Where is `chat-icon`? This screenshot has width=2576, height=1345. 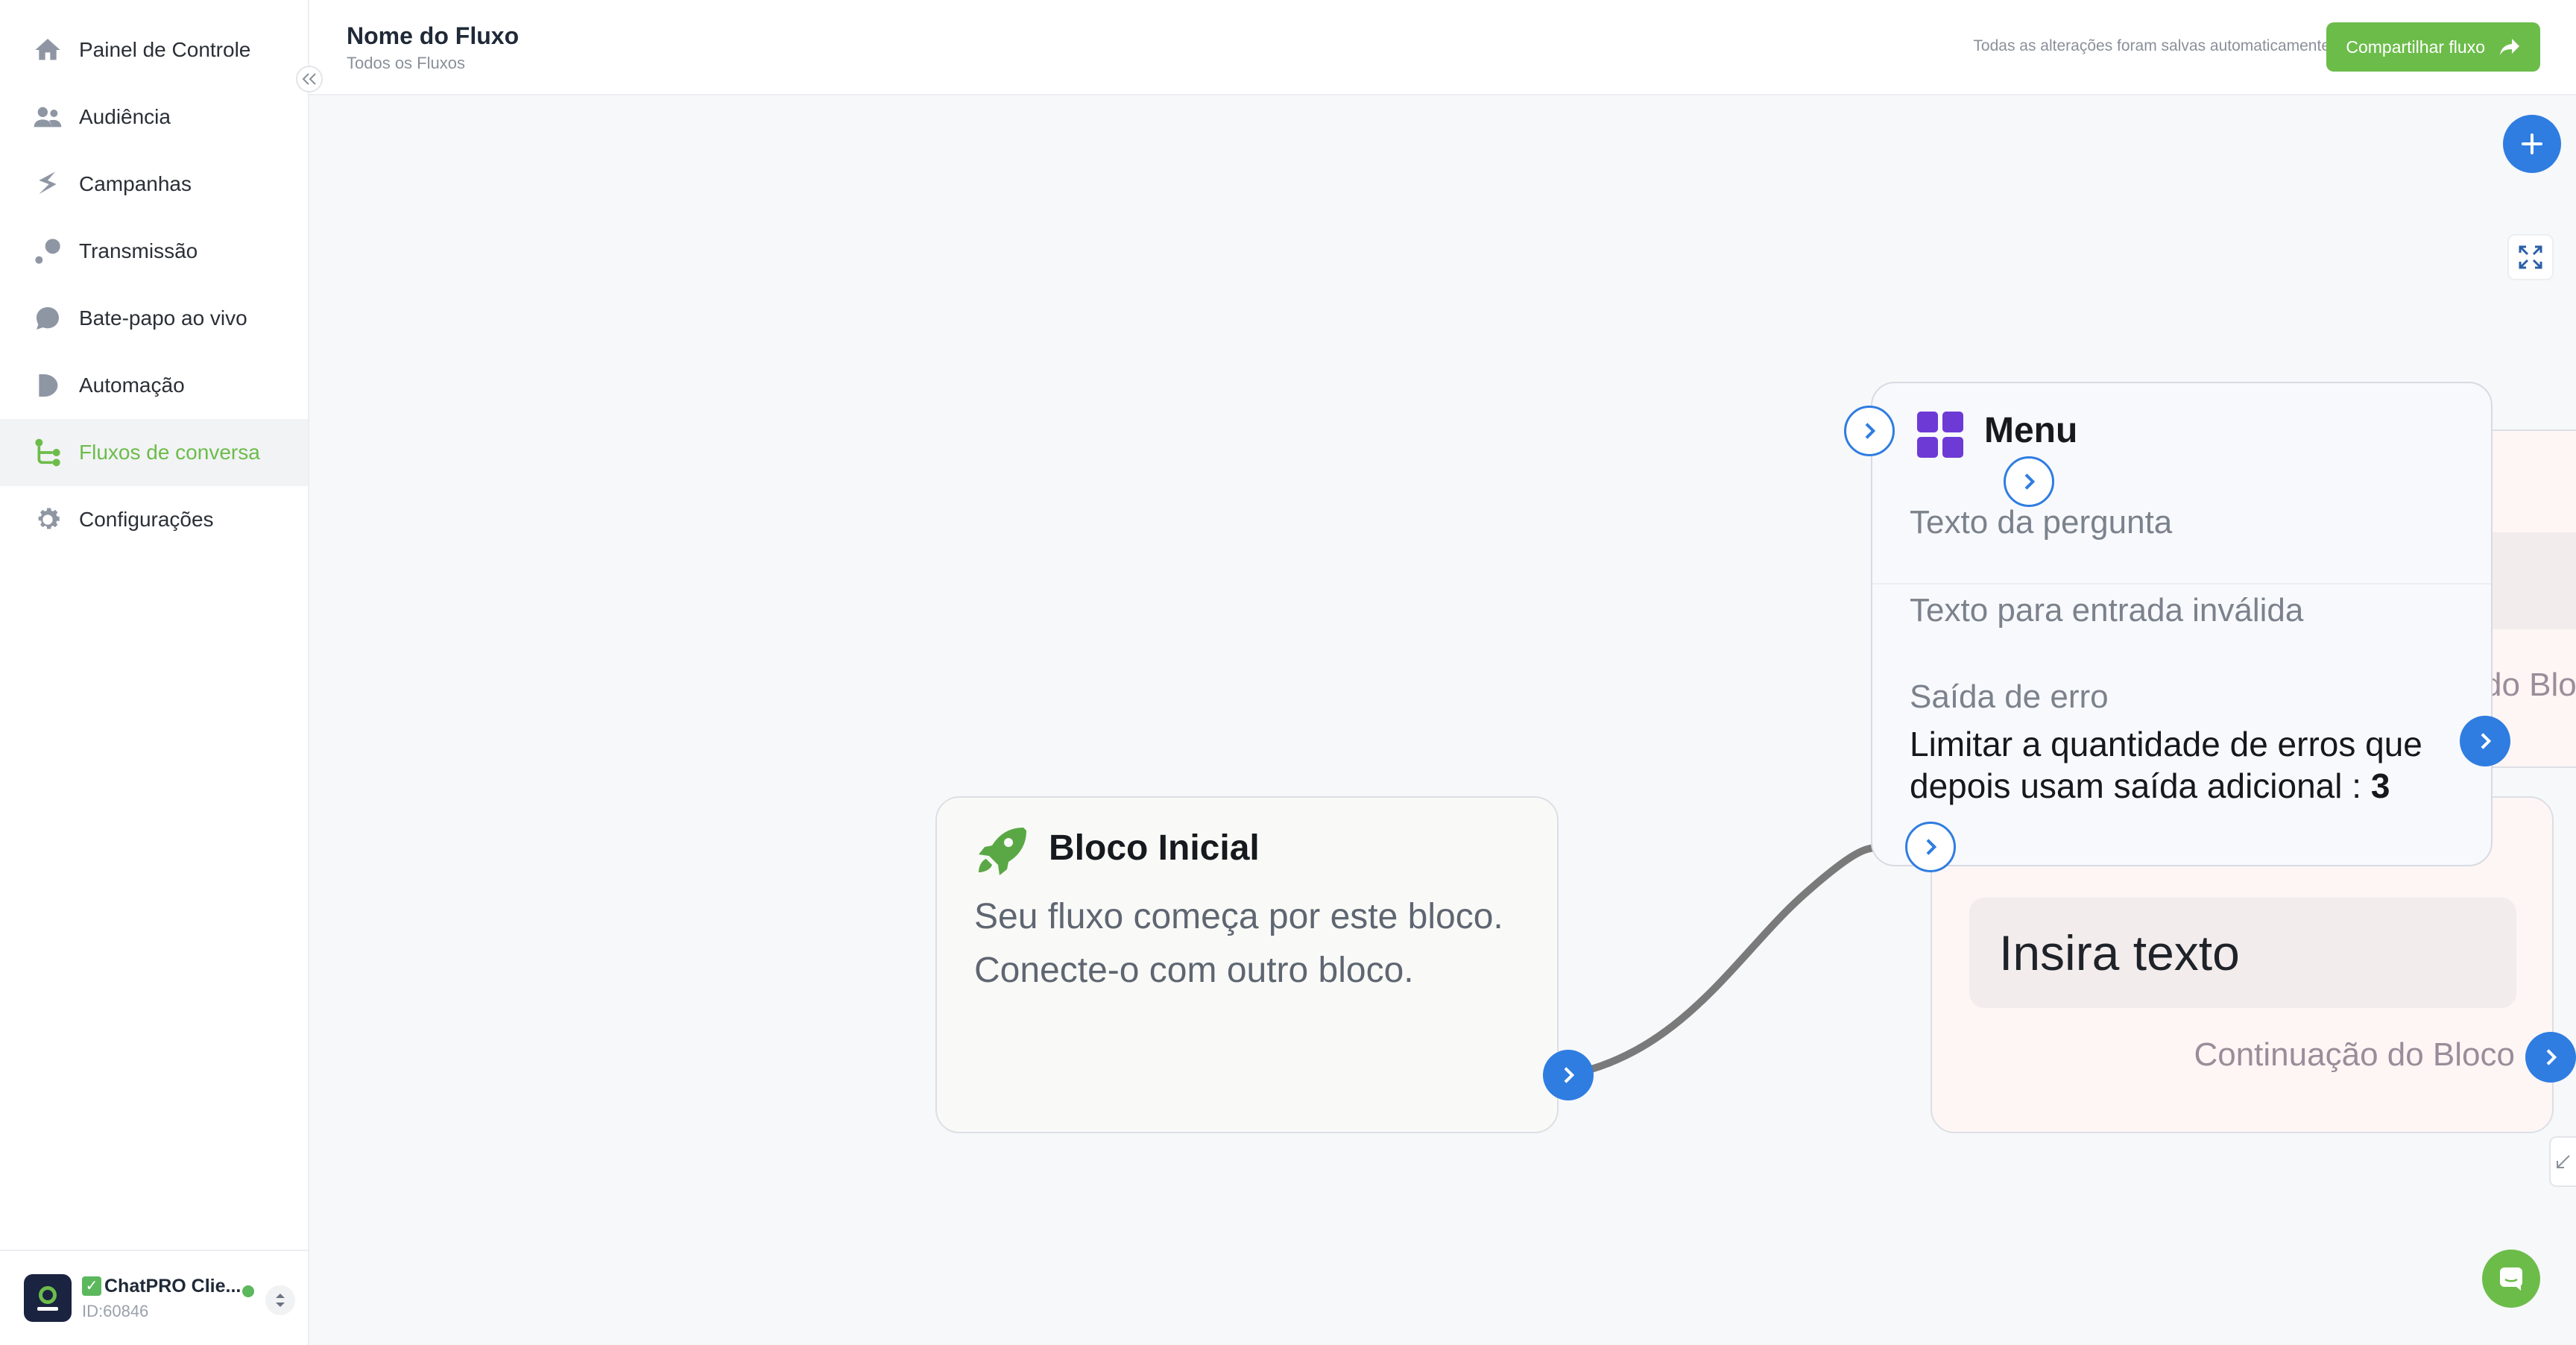 chat-icon is located at coordinates (2511, 1279).